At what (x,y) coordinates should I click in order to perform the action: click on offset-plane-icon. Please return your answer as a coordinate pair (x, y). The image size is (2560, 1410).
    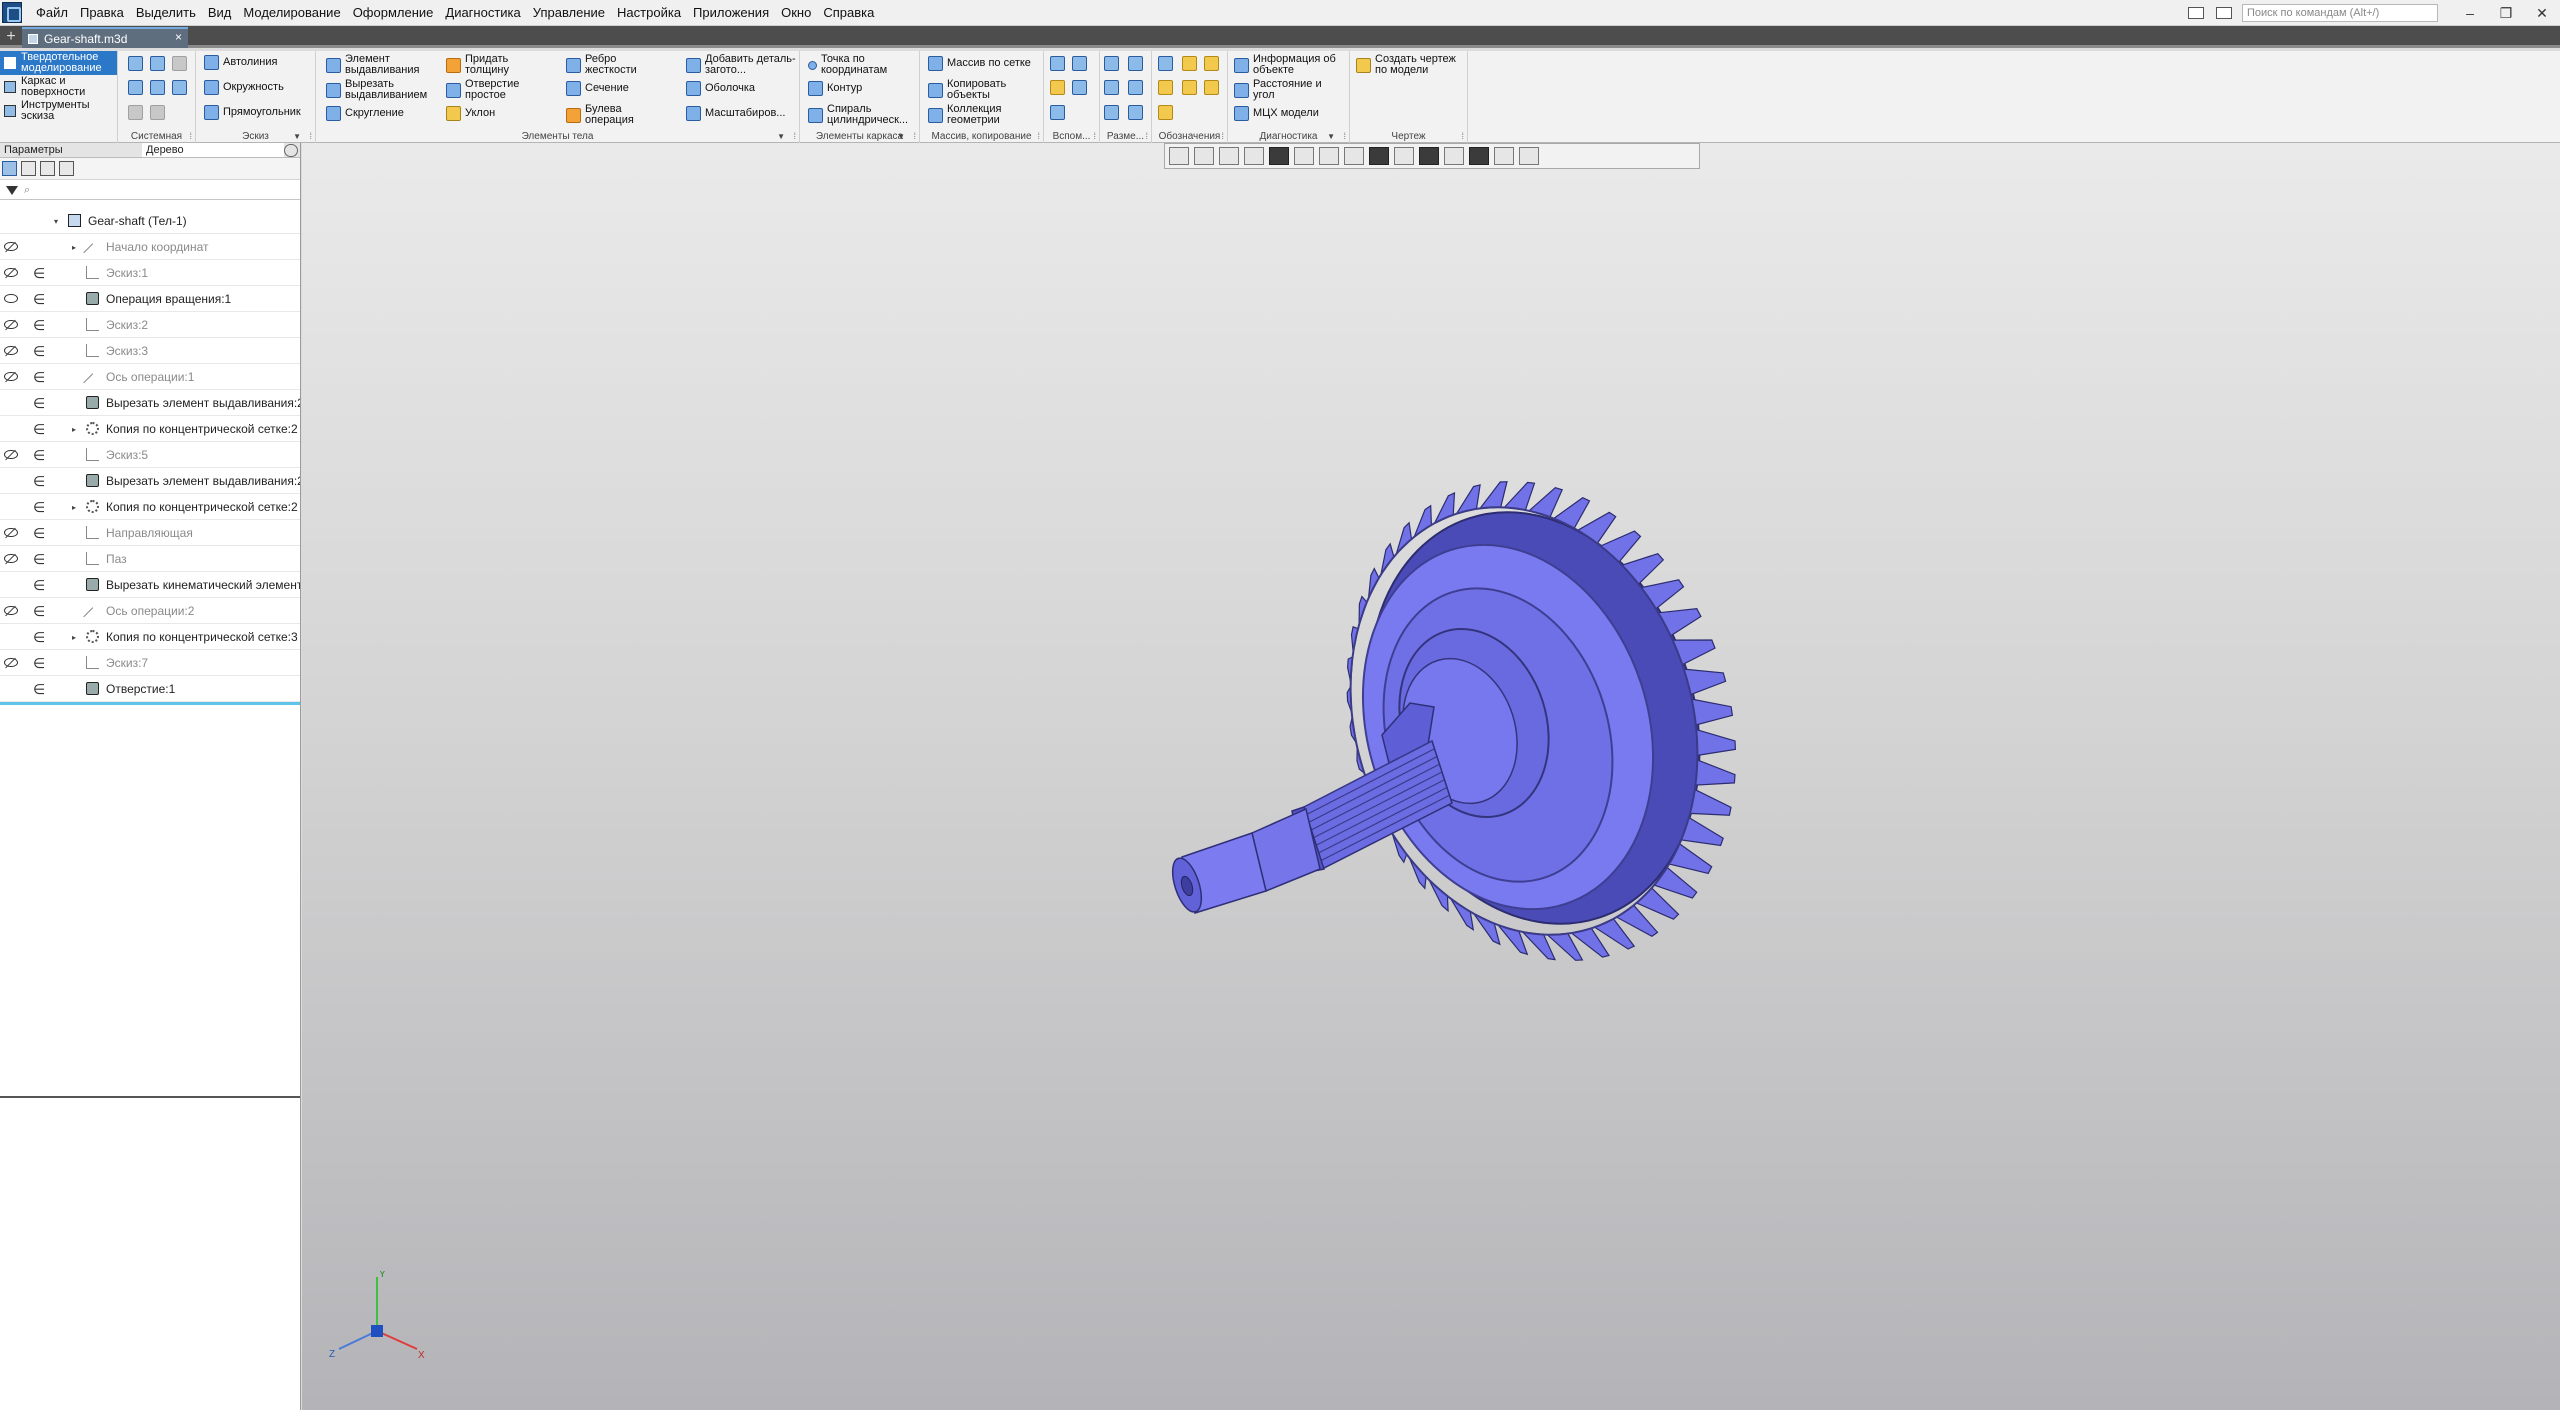
    Looking at the image, I should click on (1079, 63).